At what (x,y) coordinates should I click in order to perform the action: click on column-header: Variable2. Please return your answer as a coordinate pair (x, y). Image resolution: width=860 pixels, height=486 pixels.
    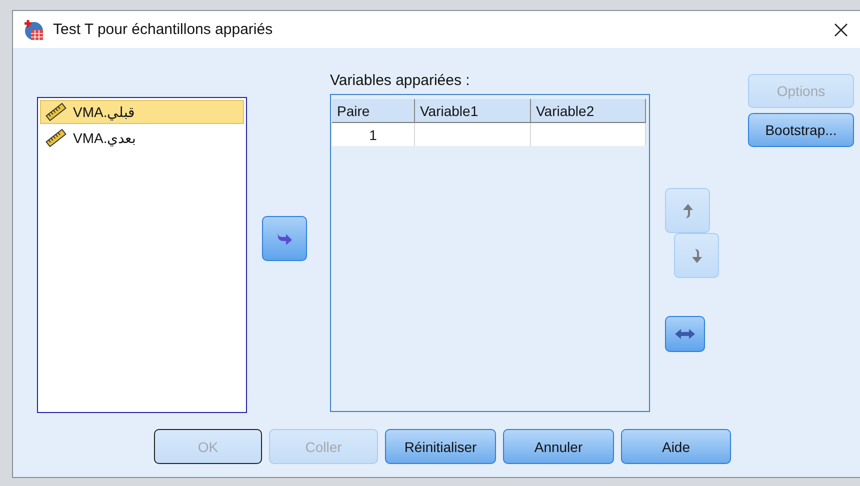
    Looking at the image, I should click on (588, 111).